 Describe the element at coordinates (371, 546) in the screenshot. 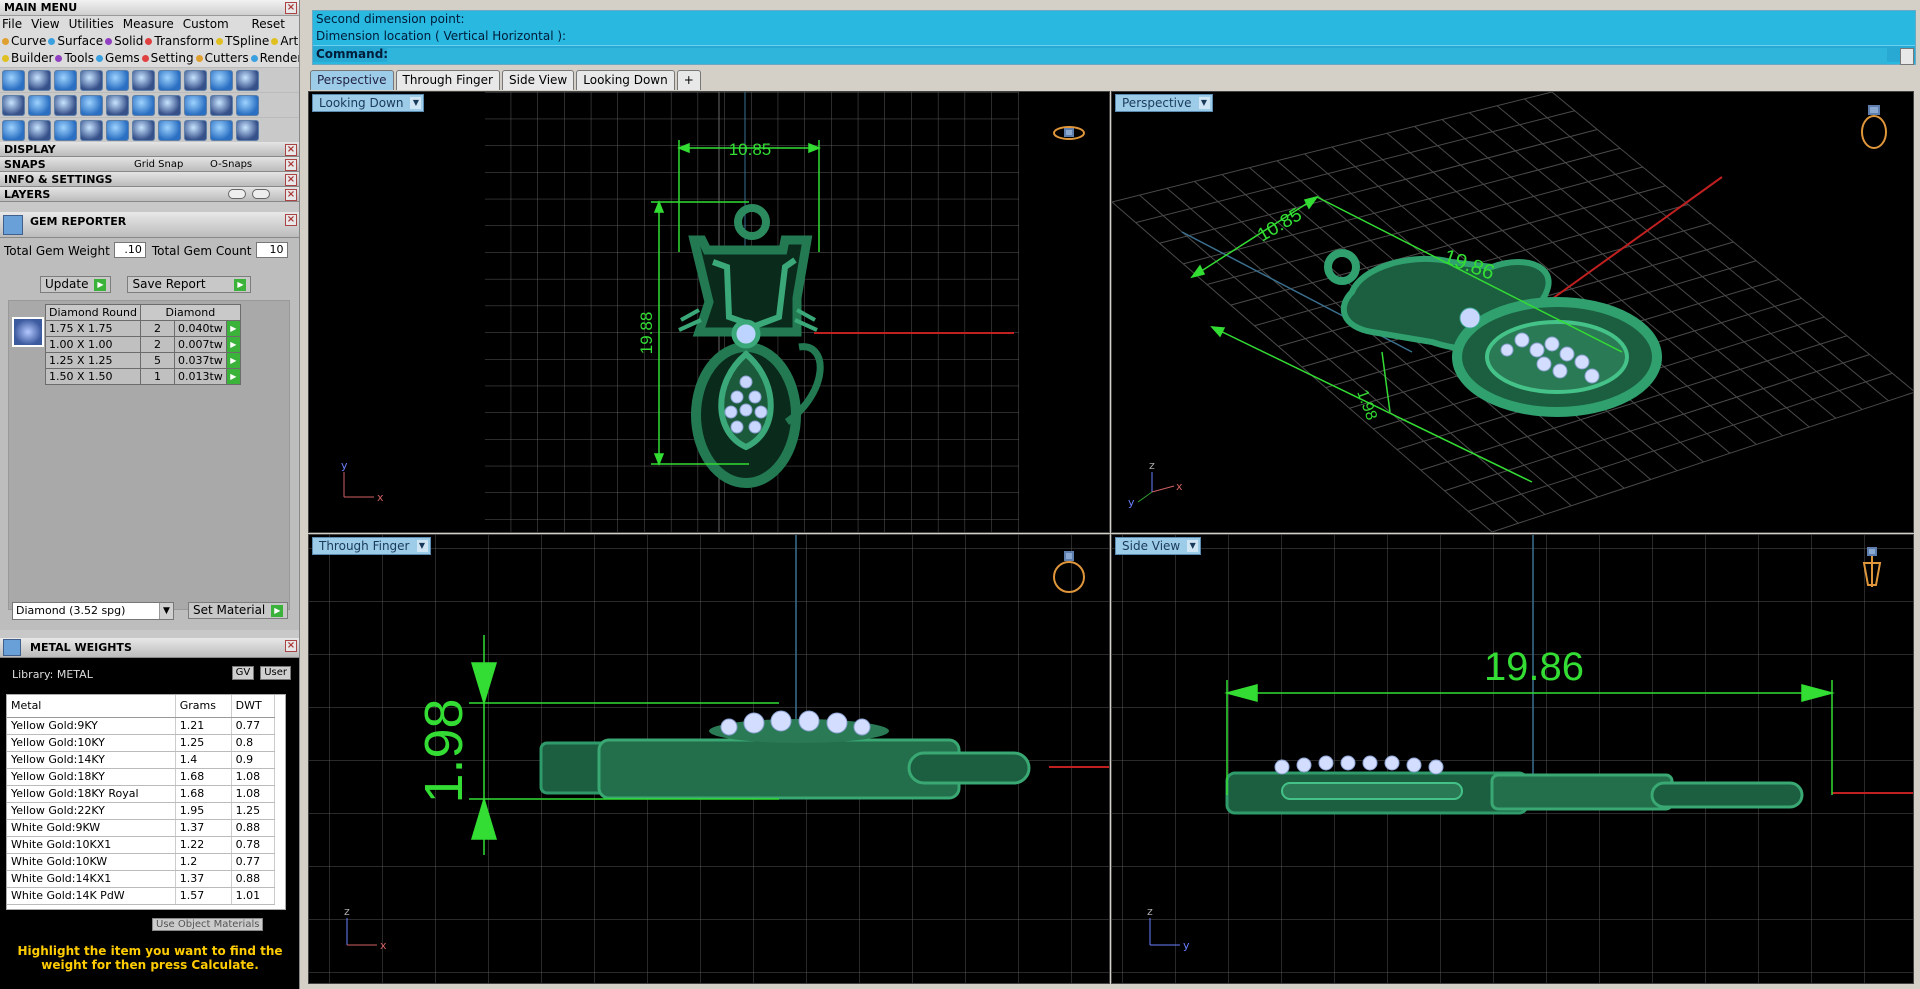

I see `viewport-label-through-finger: Through Finger ▼` at that location.